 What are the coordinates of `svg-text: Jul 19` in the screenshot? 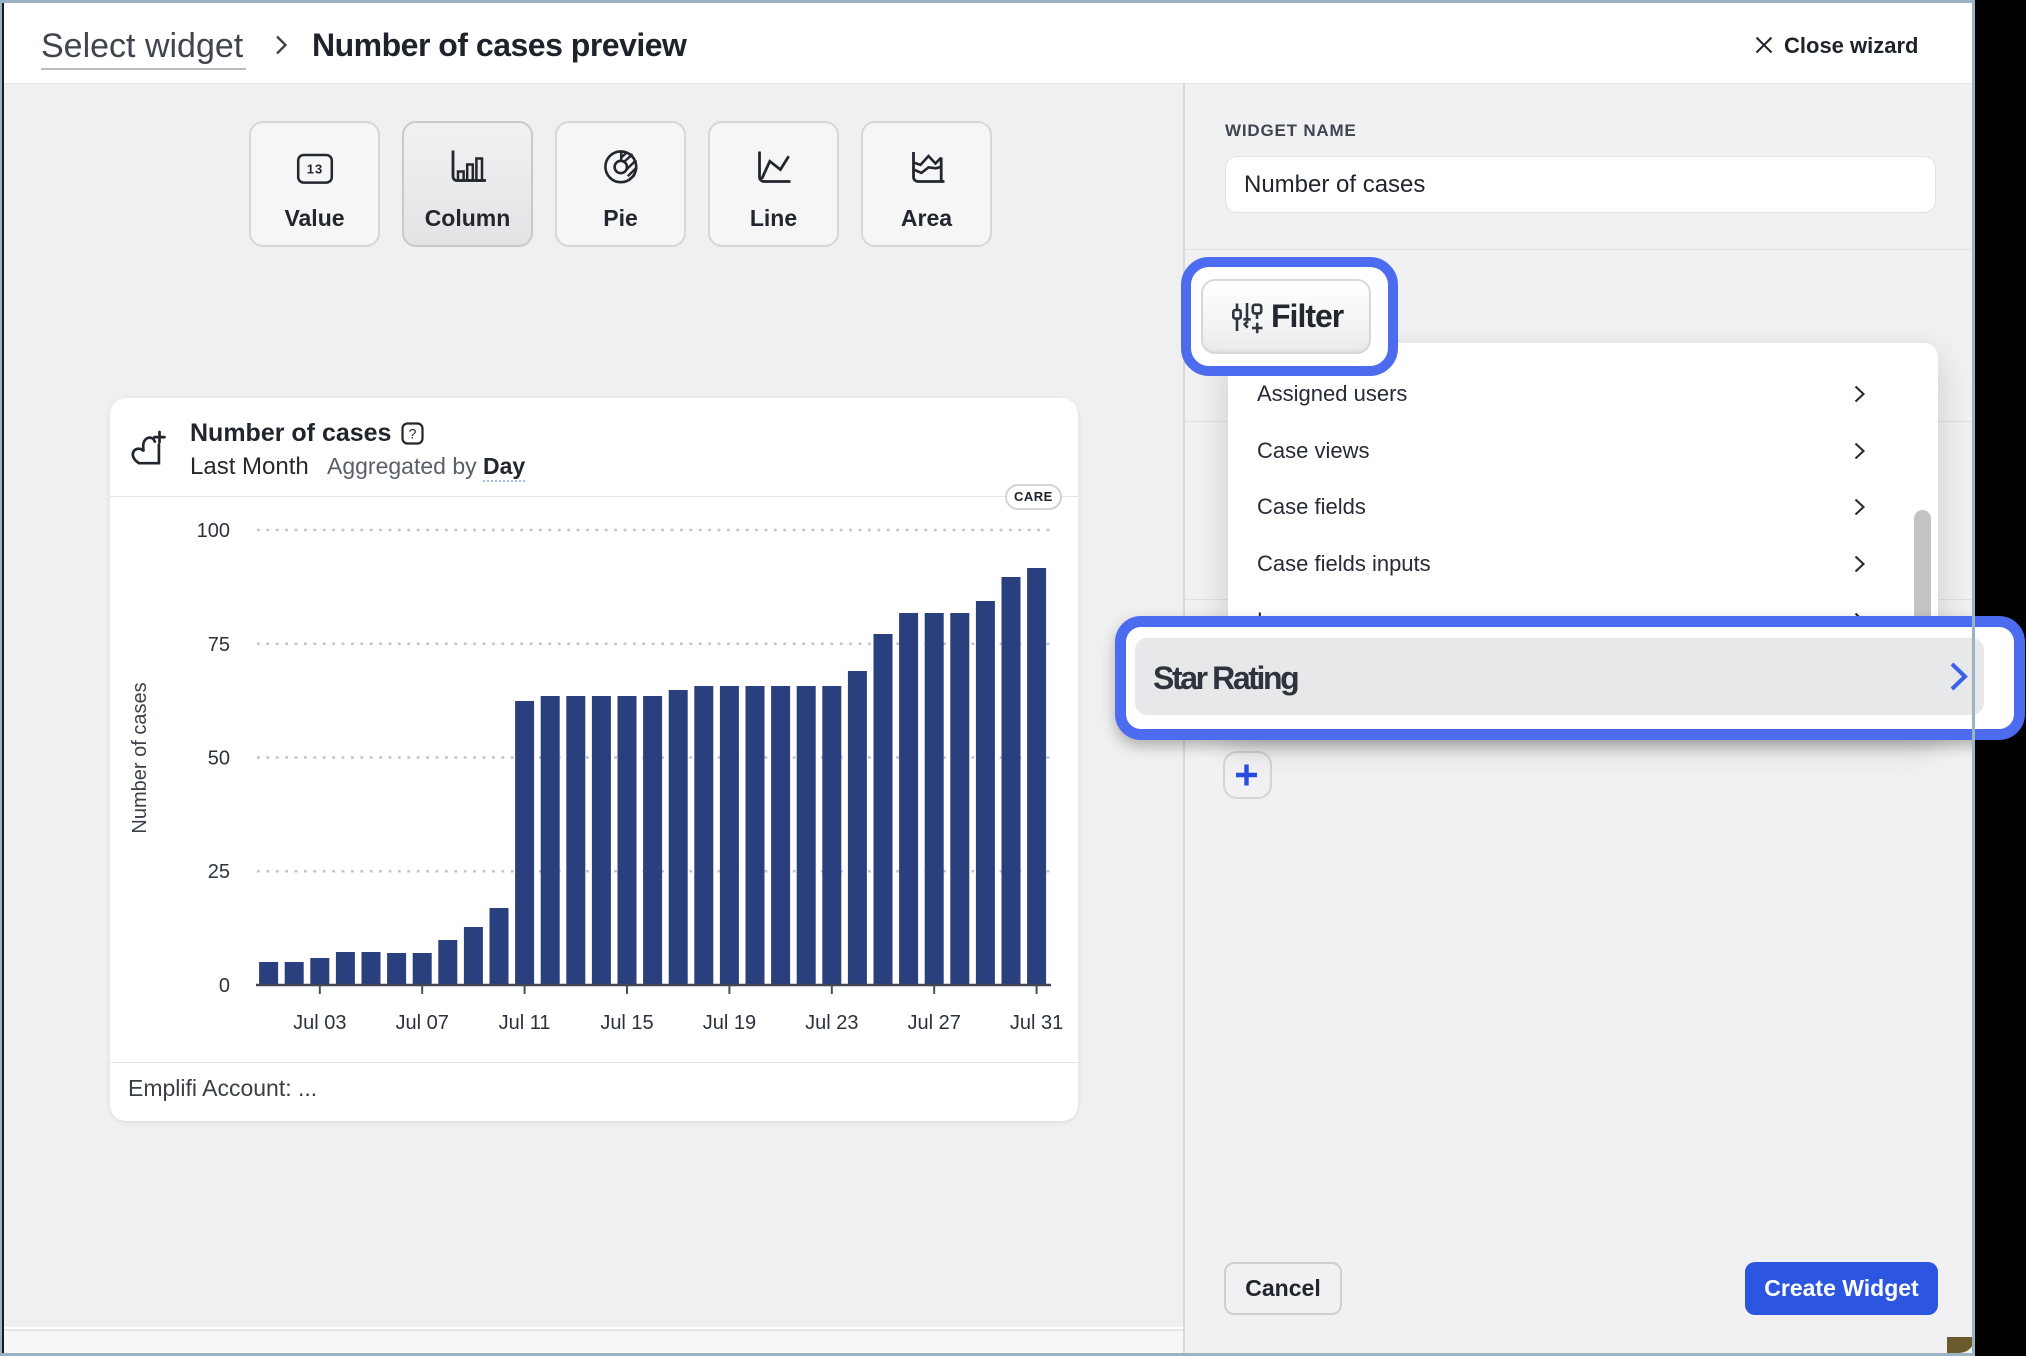 It's located at (729, 1023).